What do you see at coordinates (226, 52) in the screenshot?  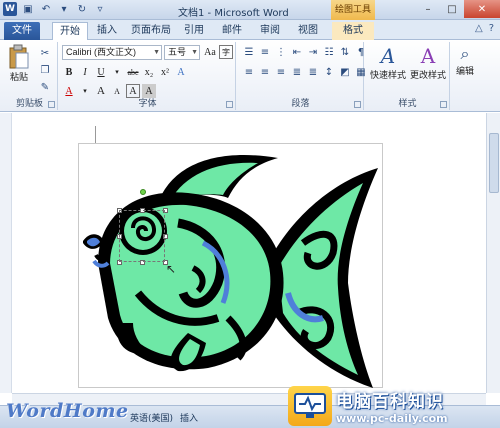 I see `enclose-char-button: 字` at bounding box center [226, 52].